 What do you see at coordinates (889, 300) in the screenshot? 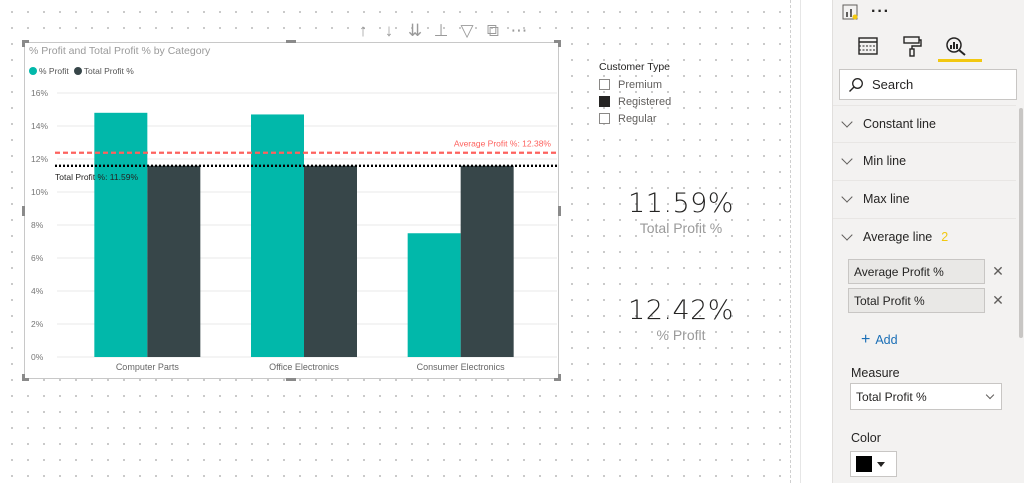
I see `line-item-label: Total Profit %` at bounding box center [889, 300].